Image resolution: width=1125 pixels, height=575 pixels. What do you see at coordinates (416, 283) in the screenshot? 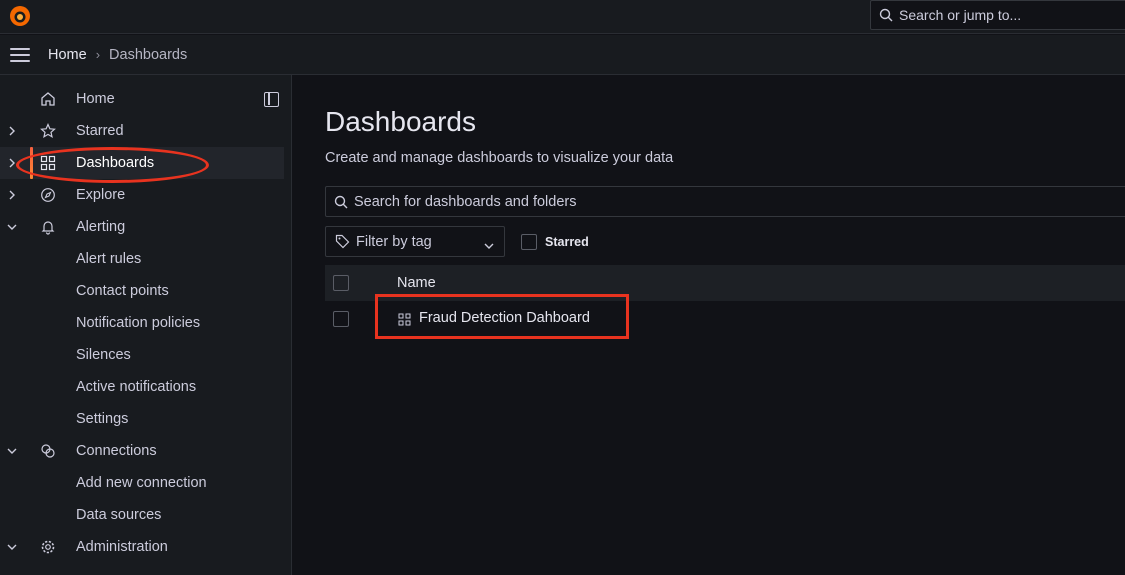
I see `column-header-name: Name` at bounding box center [416, 283].